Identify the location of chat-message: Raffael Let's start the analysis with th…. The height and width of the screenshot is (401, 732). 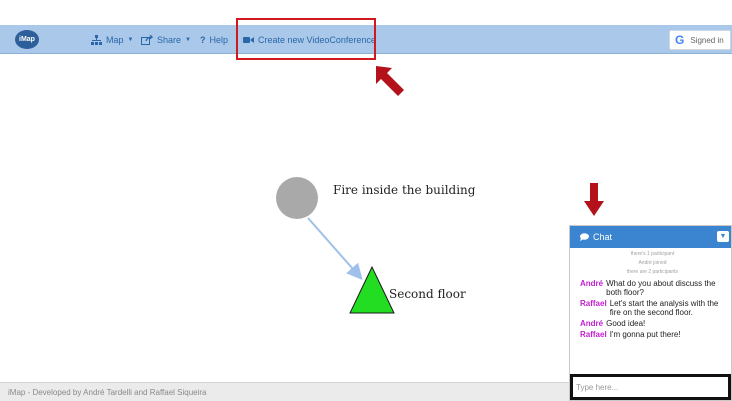
(652, 308).